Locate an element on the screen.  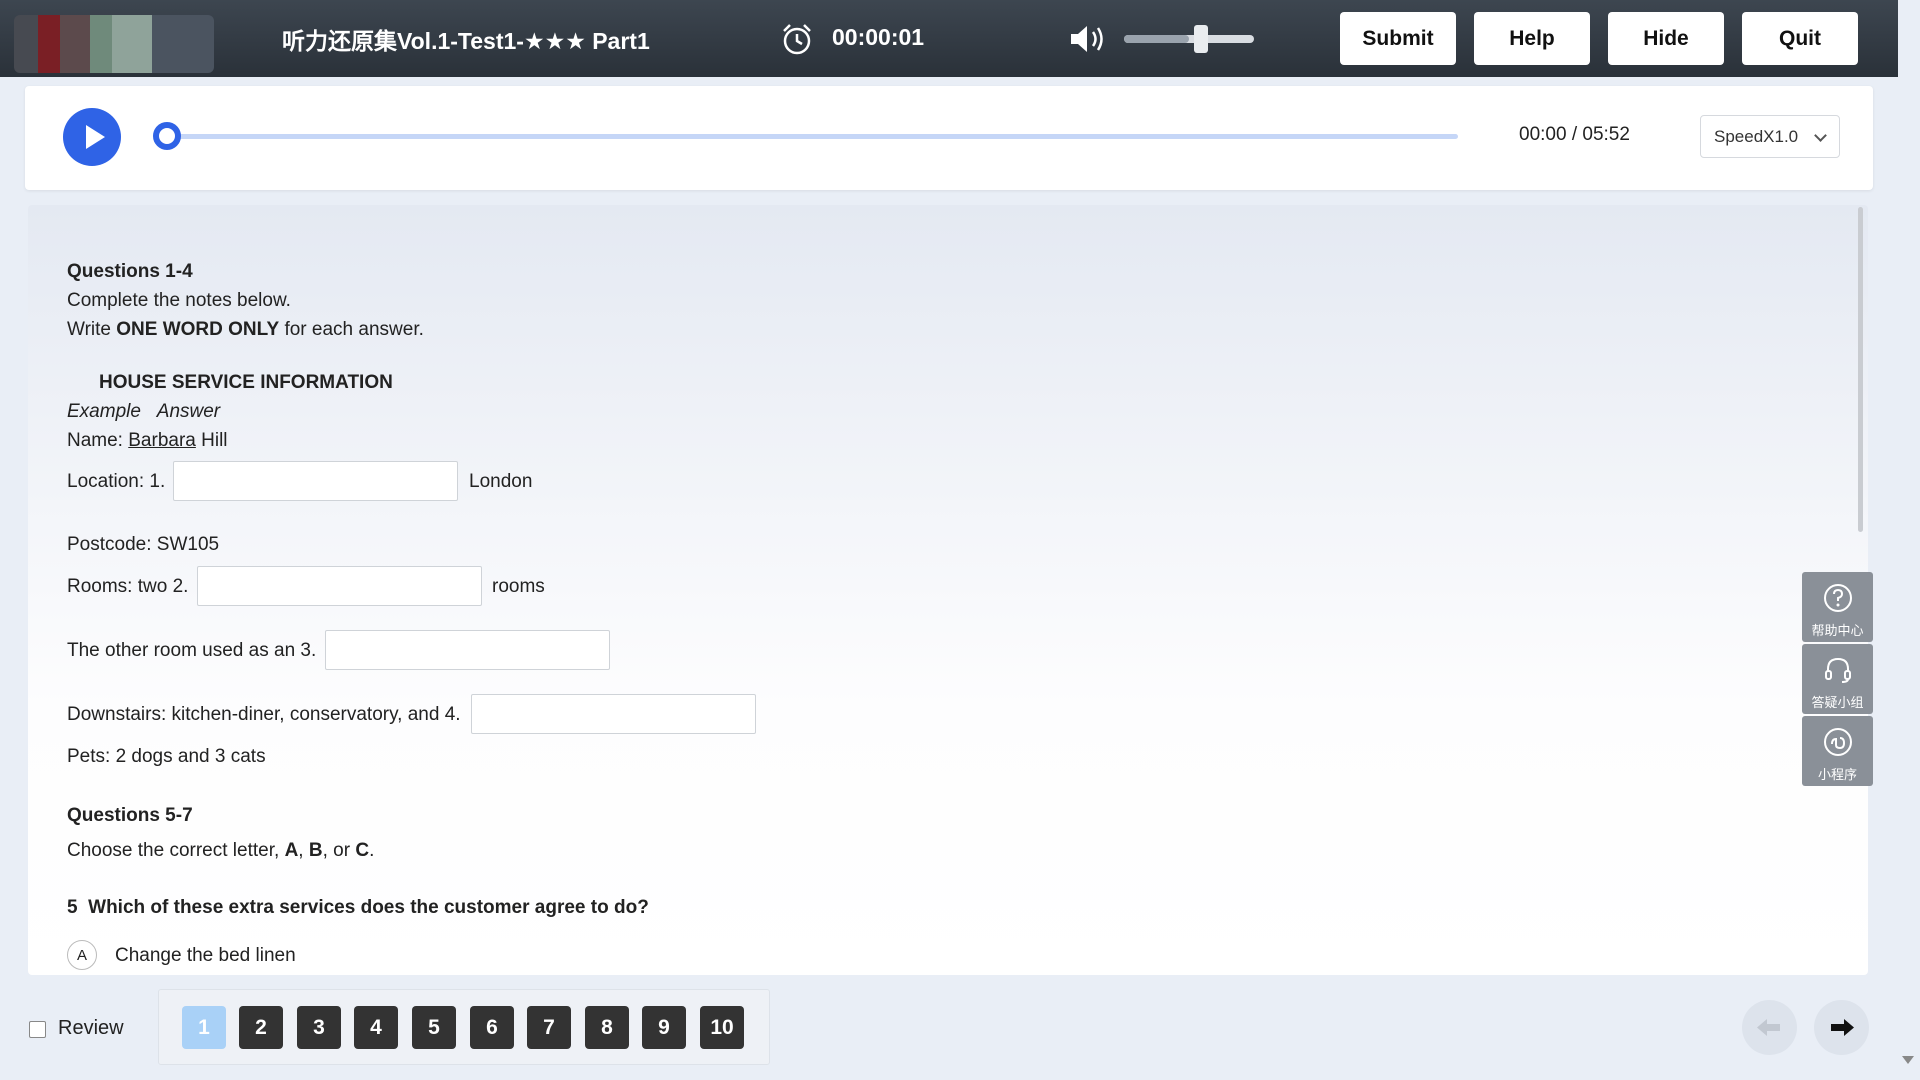
notes-title: HOUSE SERVICE INFORMATION is located at coordinates (246, 382).